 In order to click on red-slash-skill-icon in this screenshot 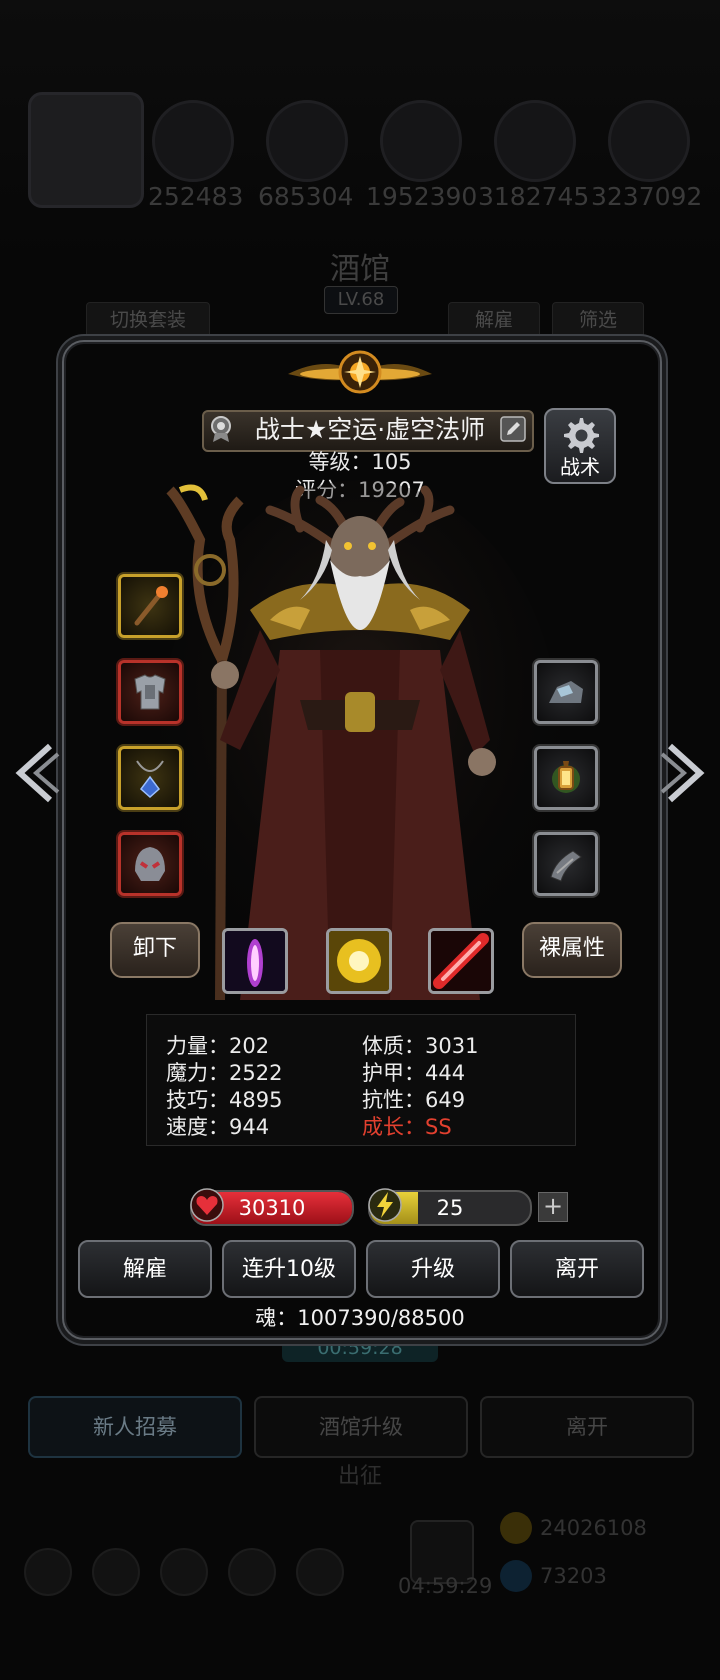, I will do `click(461, 961)`.